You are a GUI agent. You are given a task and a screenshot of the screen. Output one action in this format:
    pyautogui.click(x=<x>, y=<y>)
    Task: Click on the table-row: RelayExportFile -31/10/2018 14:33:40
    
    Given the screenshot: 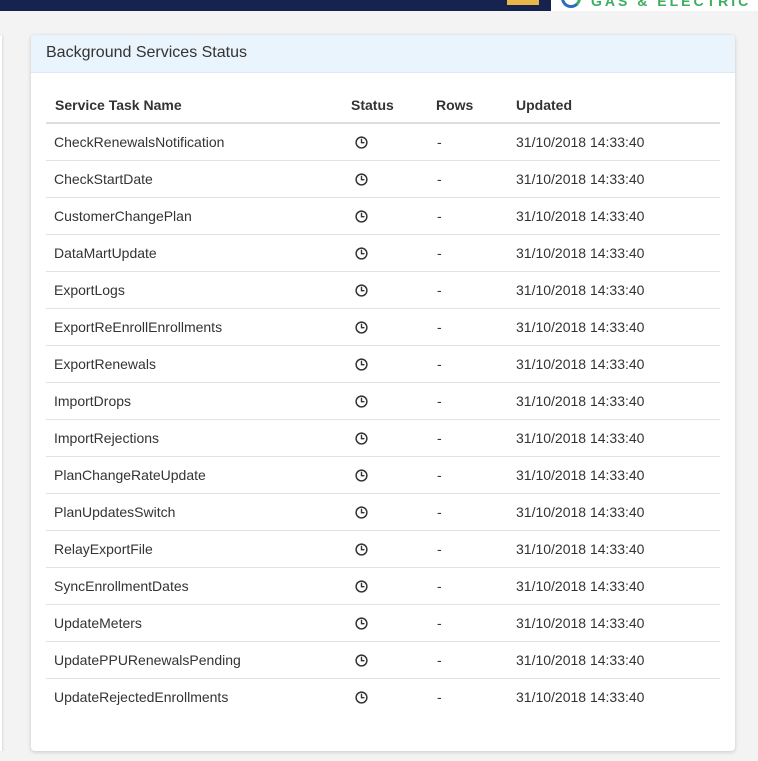 What is the action you would take?
    pyautogui.click(x=383, y=549)
    